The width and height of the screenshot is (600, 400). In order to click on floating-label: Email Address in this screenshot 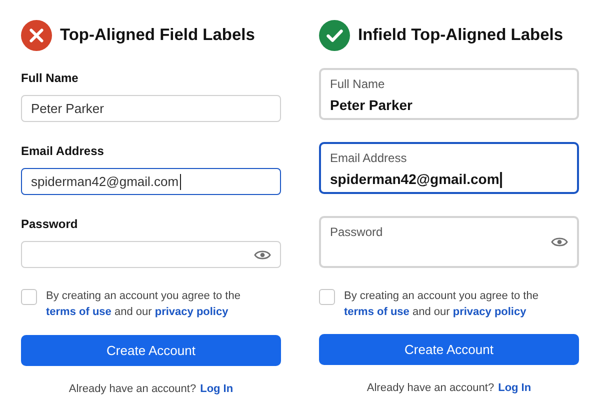, I will do `click(369, 158)`.